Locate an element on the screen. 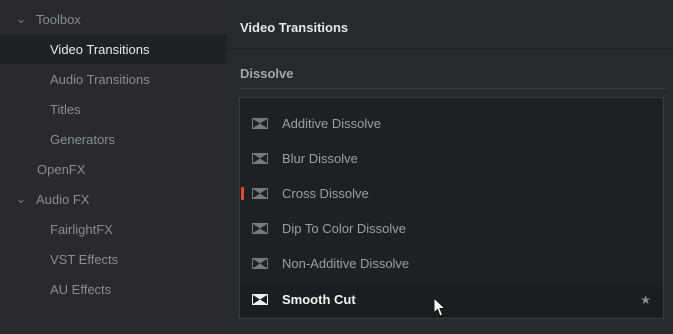  sidebar-item-label: VST Effects is located at coordinates (84, 259).